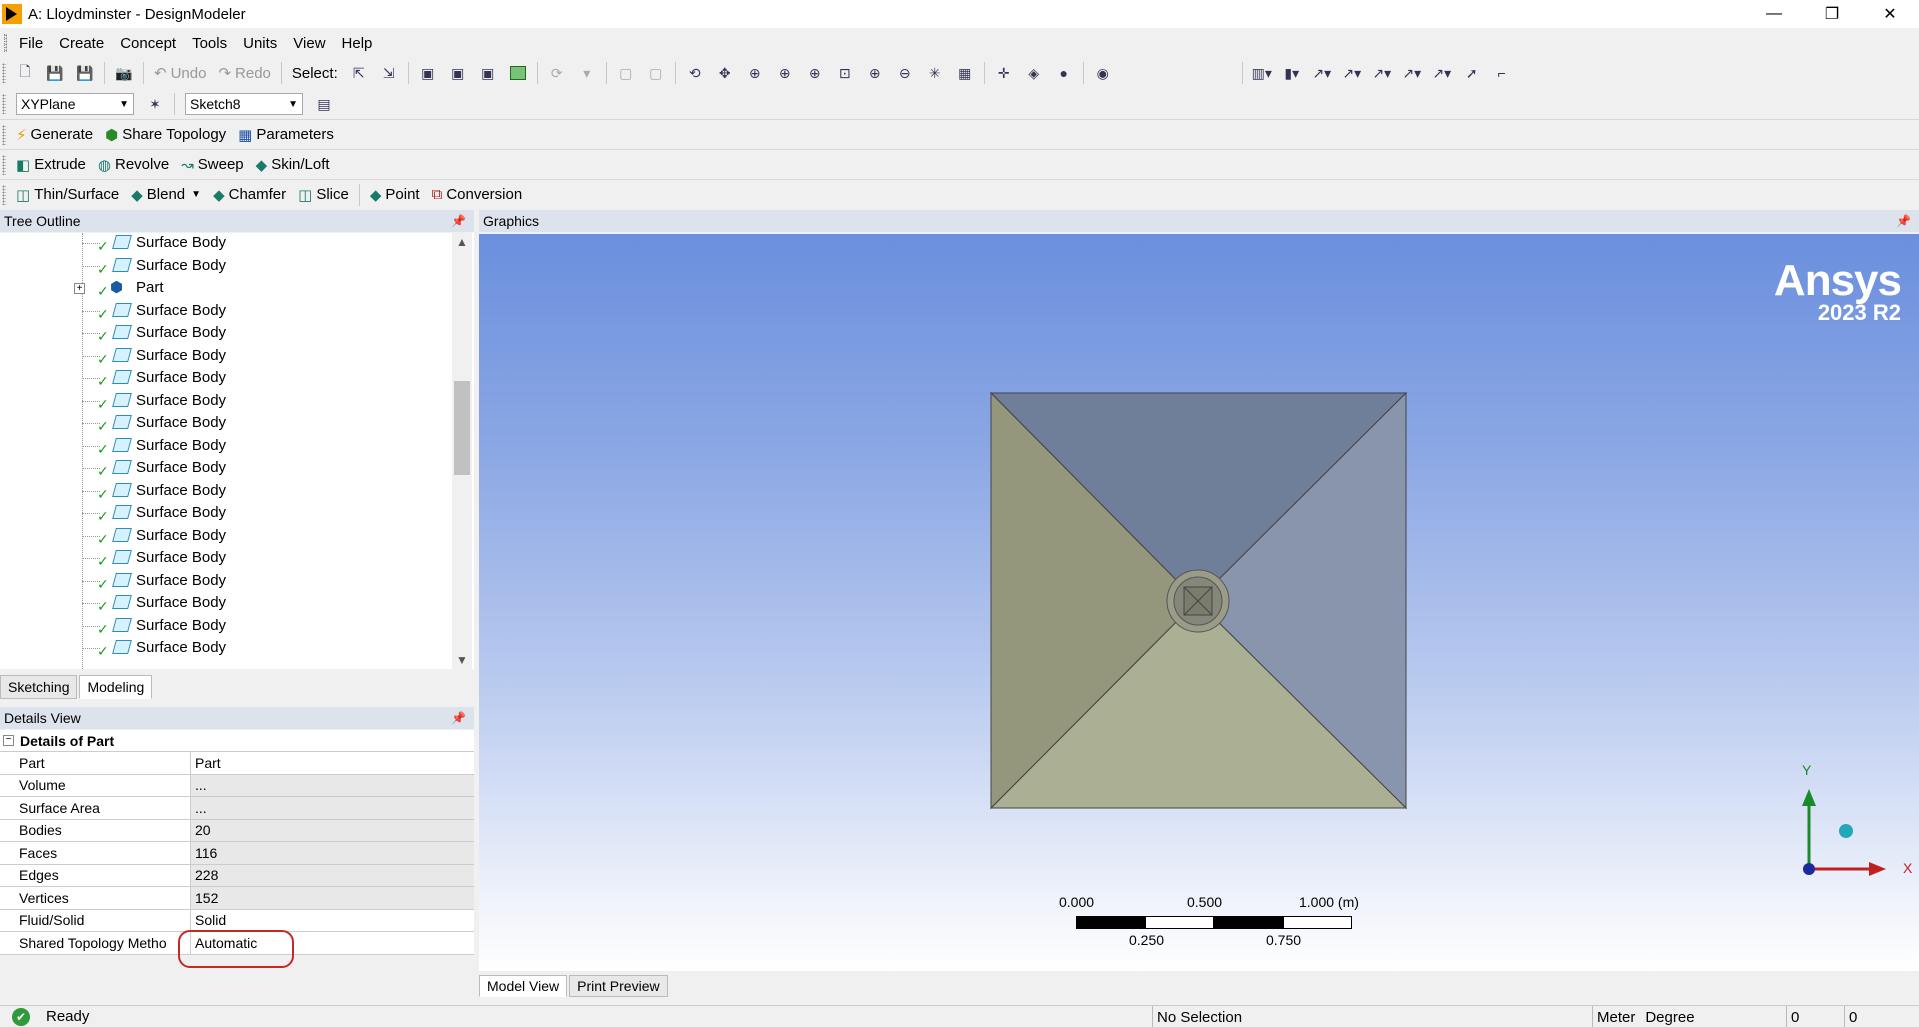 Image resolution: width=1919 pixels, height=1027 pixels. I want to click on arrow-icon: ➚, so click(1472, 73).